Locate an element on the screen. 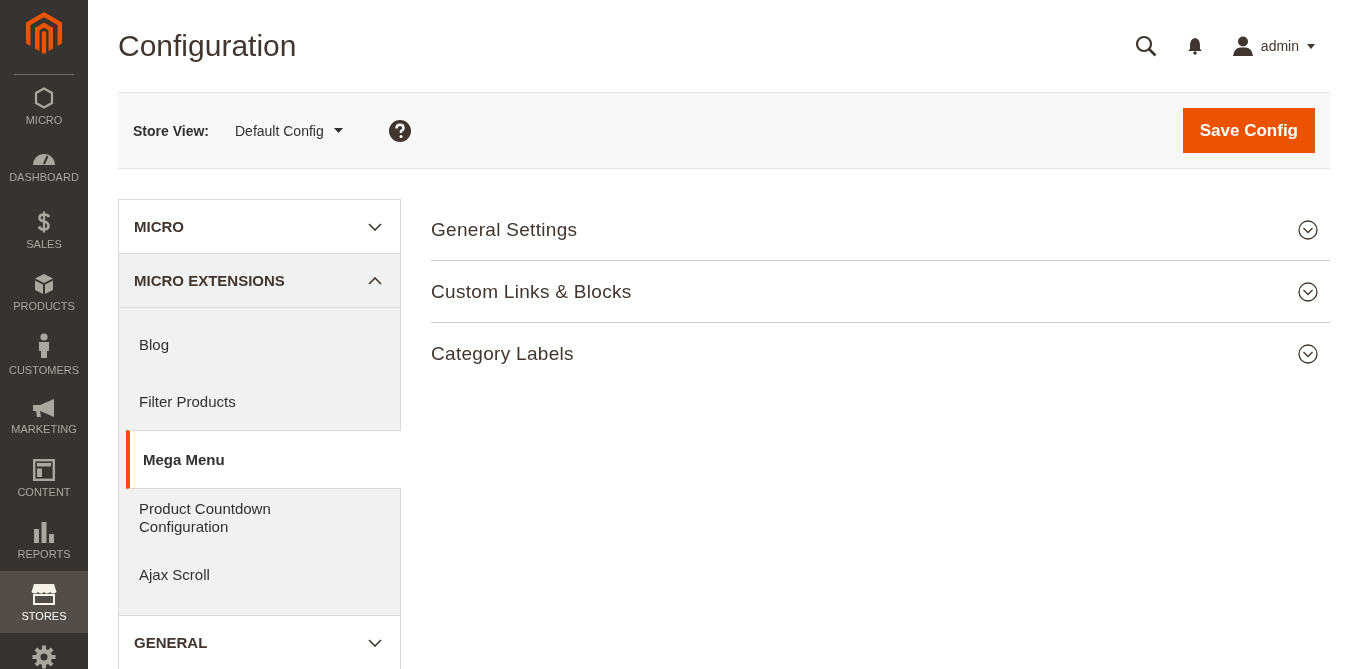 This screenshot has height=669, width=1360. store-view-dropdown: Default Config is located at coordinates (289, 130).